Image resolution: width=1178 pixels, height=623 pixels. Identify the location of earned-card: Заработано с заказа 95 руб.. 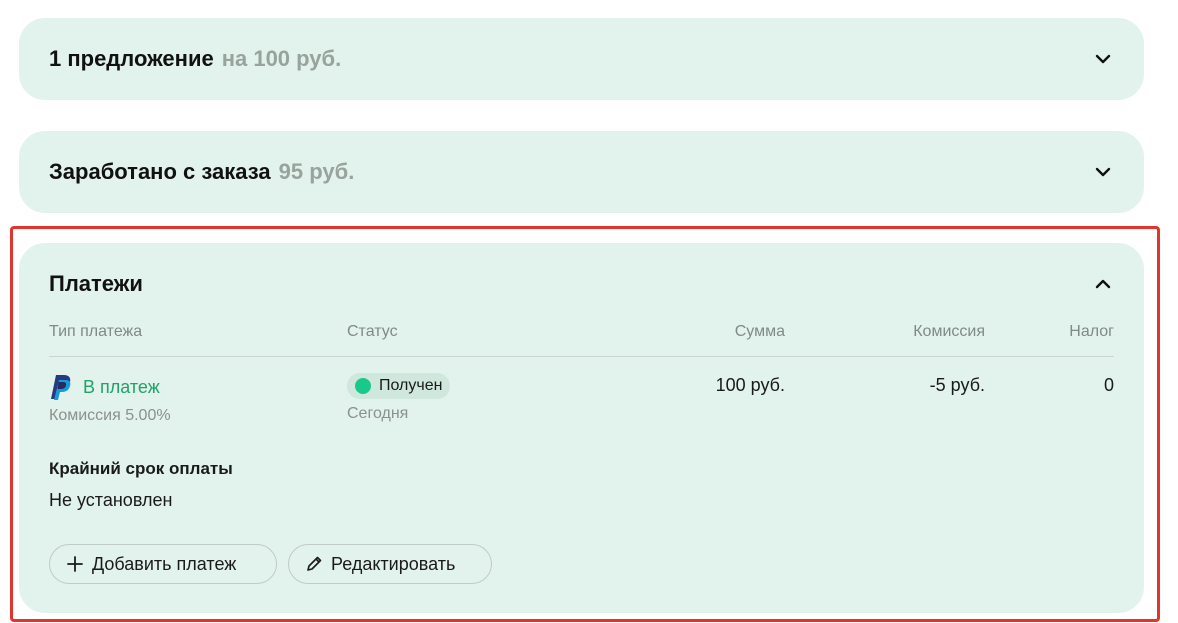
(581, 172).